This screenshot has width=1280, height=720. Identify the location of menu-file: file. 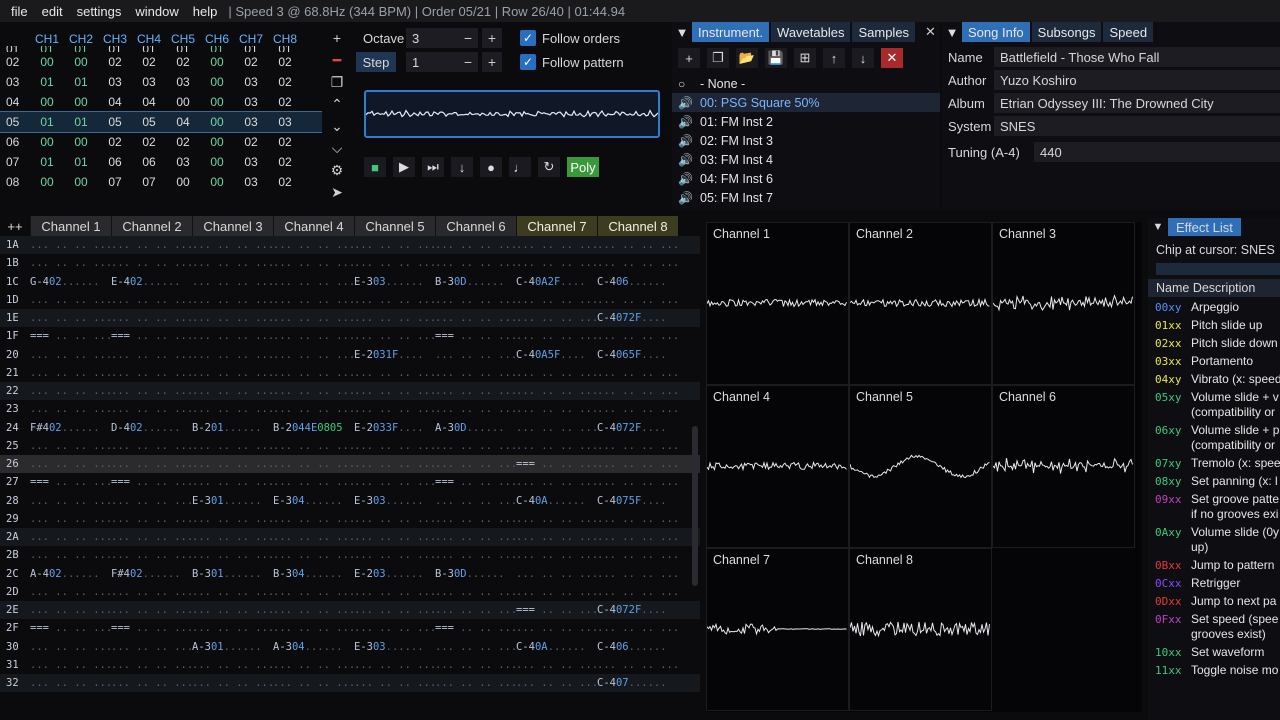
(19, 11).